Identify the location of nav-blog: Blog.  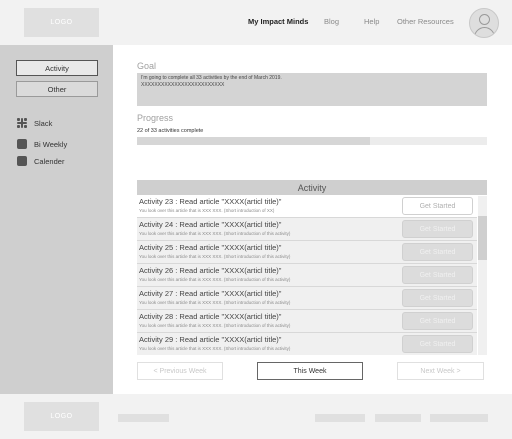
(331, 21).